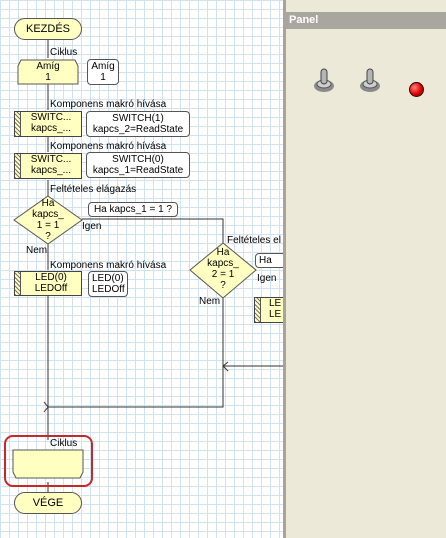 The width and height of the screenshot is (446, 538). I want to click on decision1-no-label: Nem, so click(37, 250).